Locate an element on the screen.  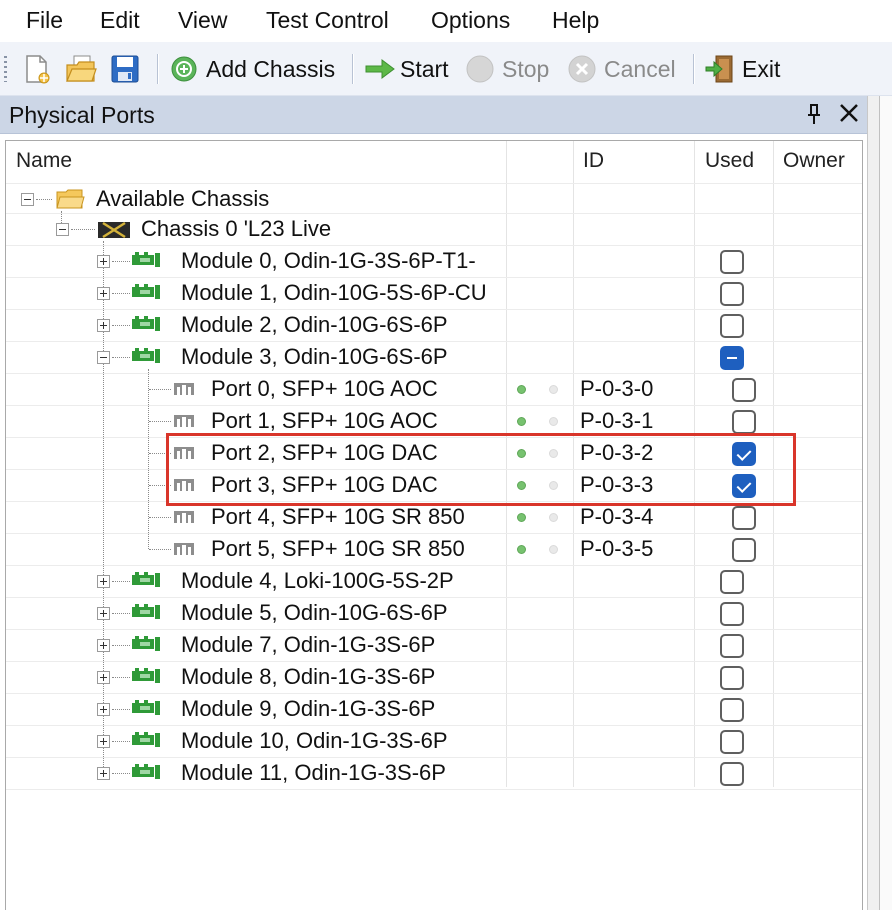
cancel-button: Cancel is located at coordinates (621, 69).